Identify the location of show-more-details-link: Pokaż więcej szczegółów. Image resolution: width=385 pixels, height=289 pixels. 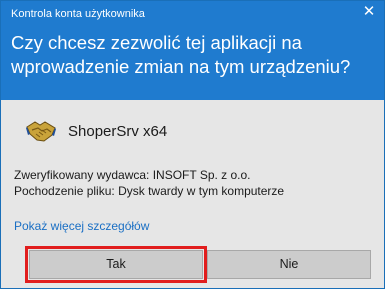
(81, 226).